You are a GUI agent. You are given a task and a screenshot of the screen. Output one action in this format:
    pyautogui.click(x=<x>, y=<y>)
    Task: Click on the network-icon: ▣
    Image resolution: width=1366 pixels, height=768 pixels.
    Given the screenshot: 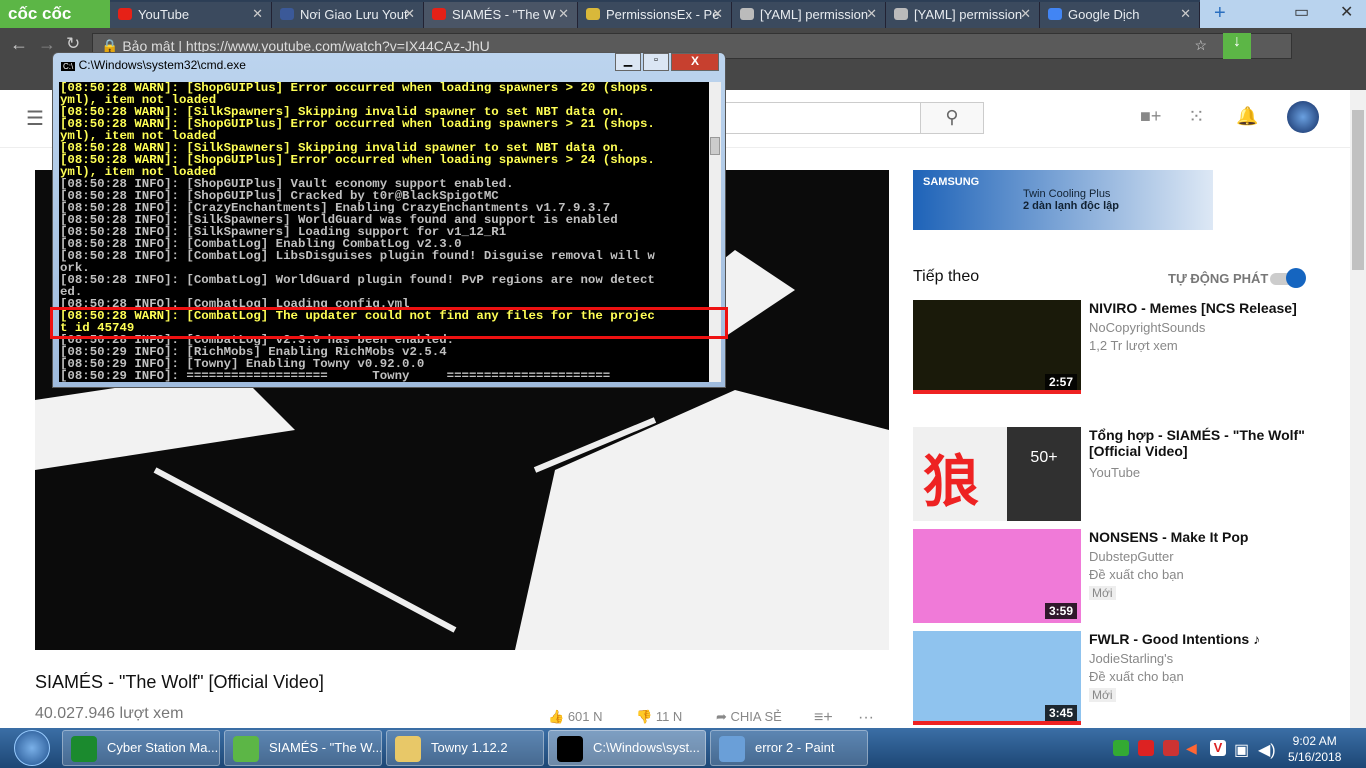 What is the action you would take?
    pyautogui.click(x=1242, y=749)
    